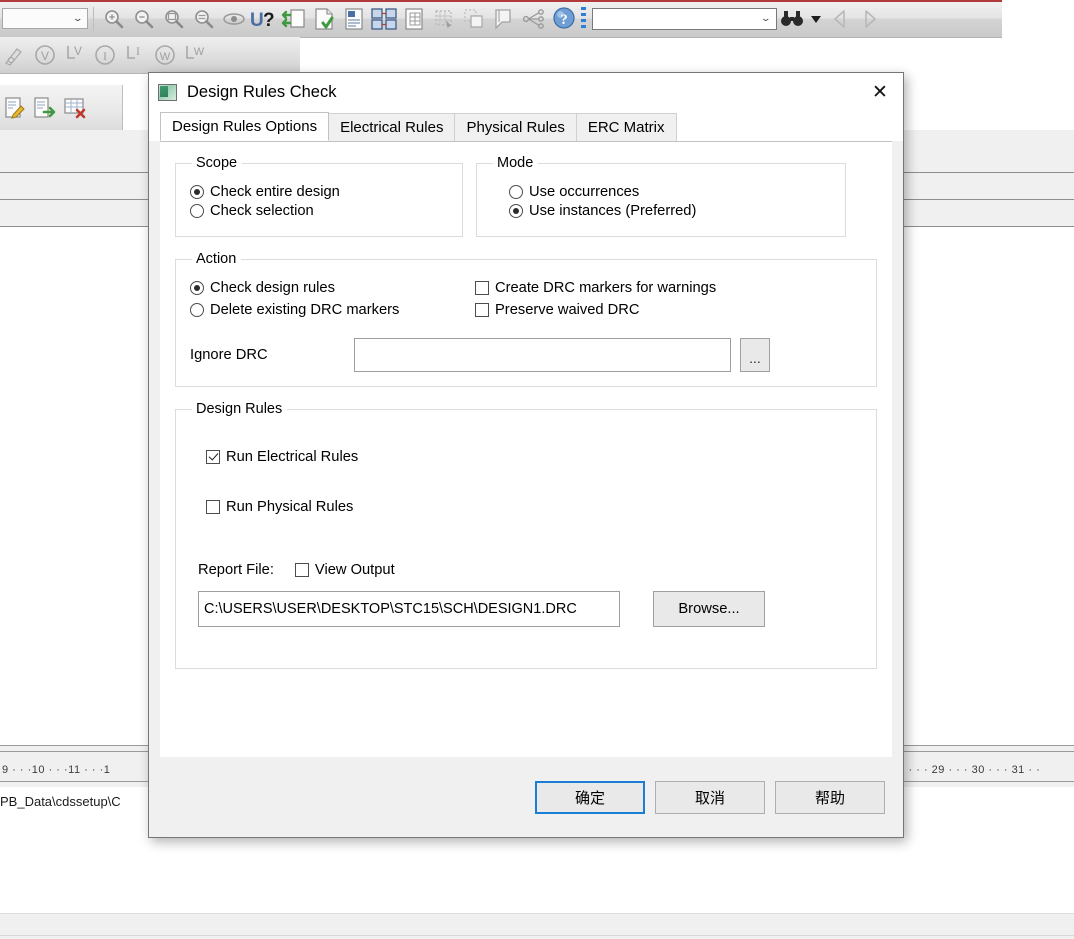 The image size is (1074, 939). I want to click on flag-shape-icon, so click(504, 19).